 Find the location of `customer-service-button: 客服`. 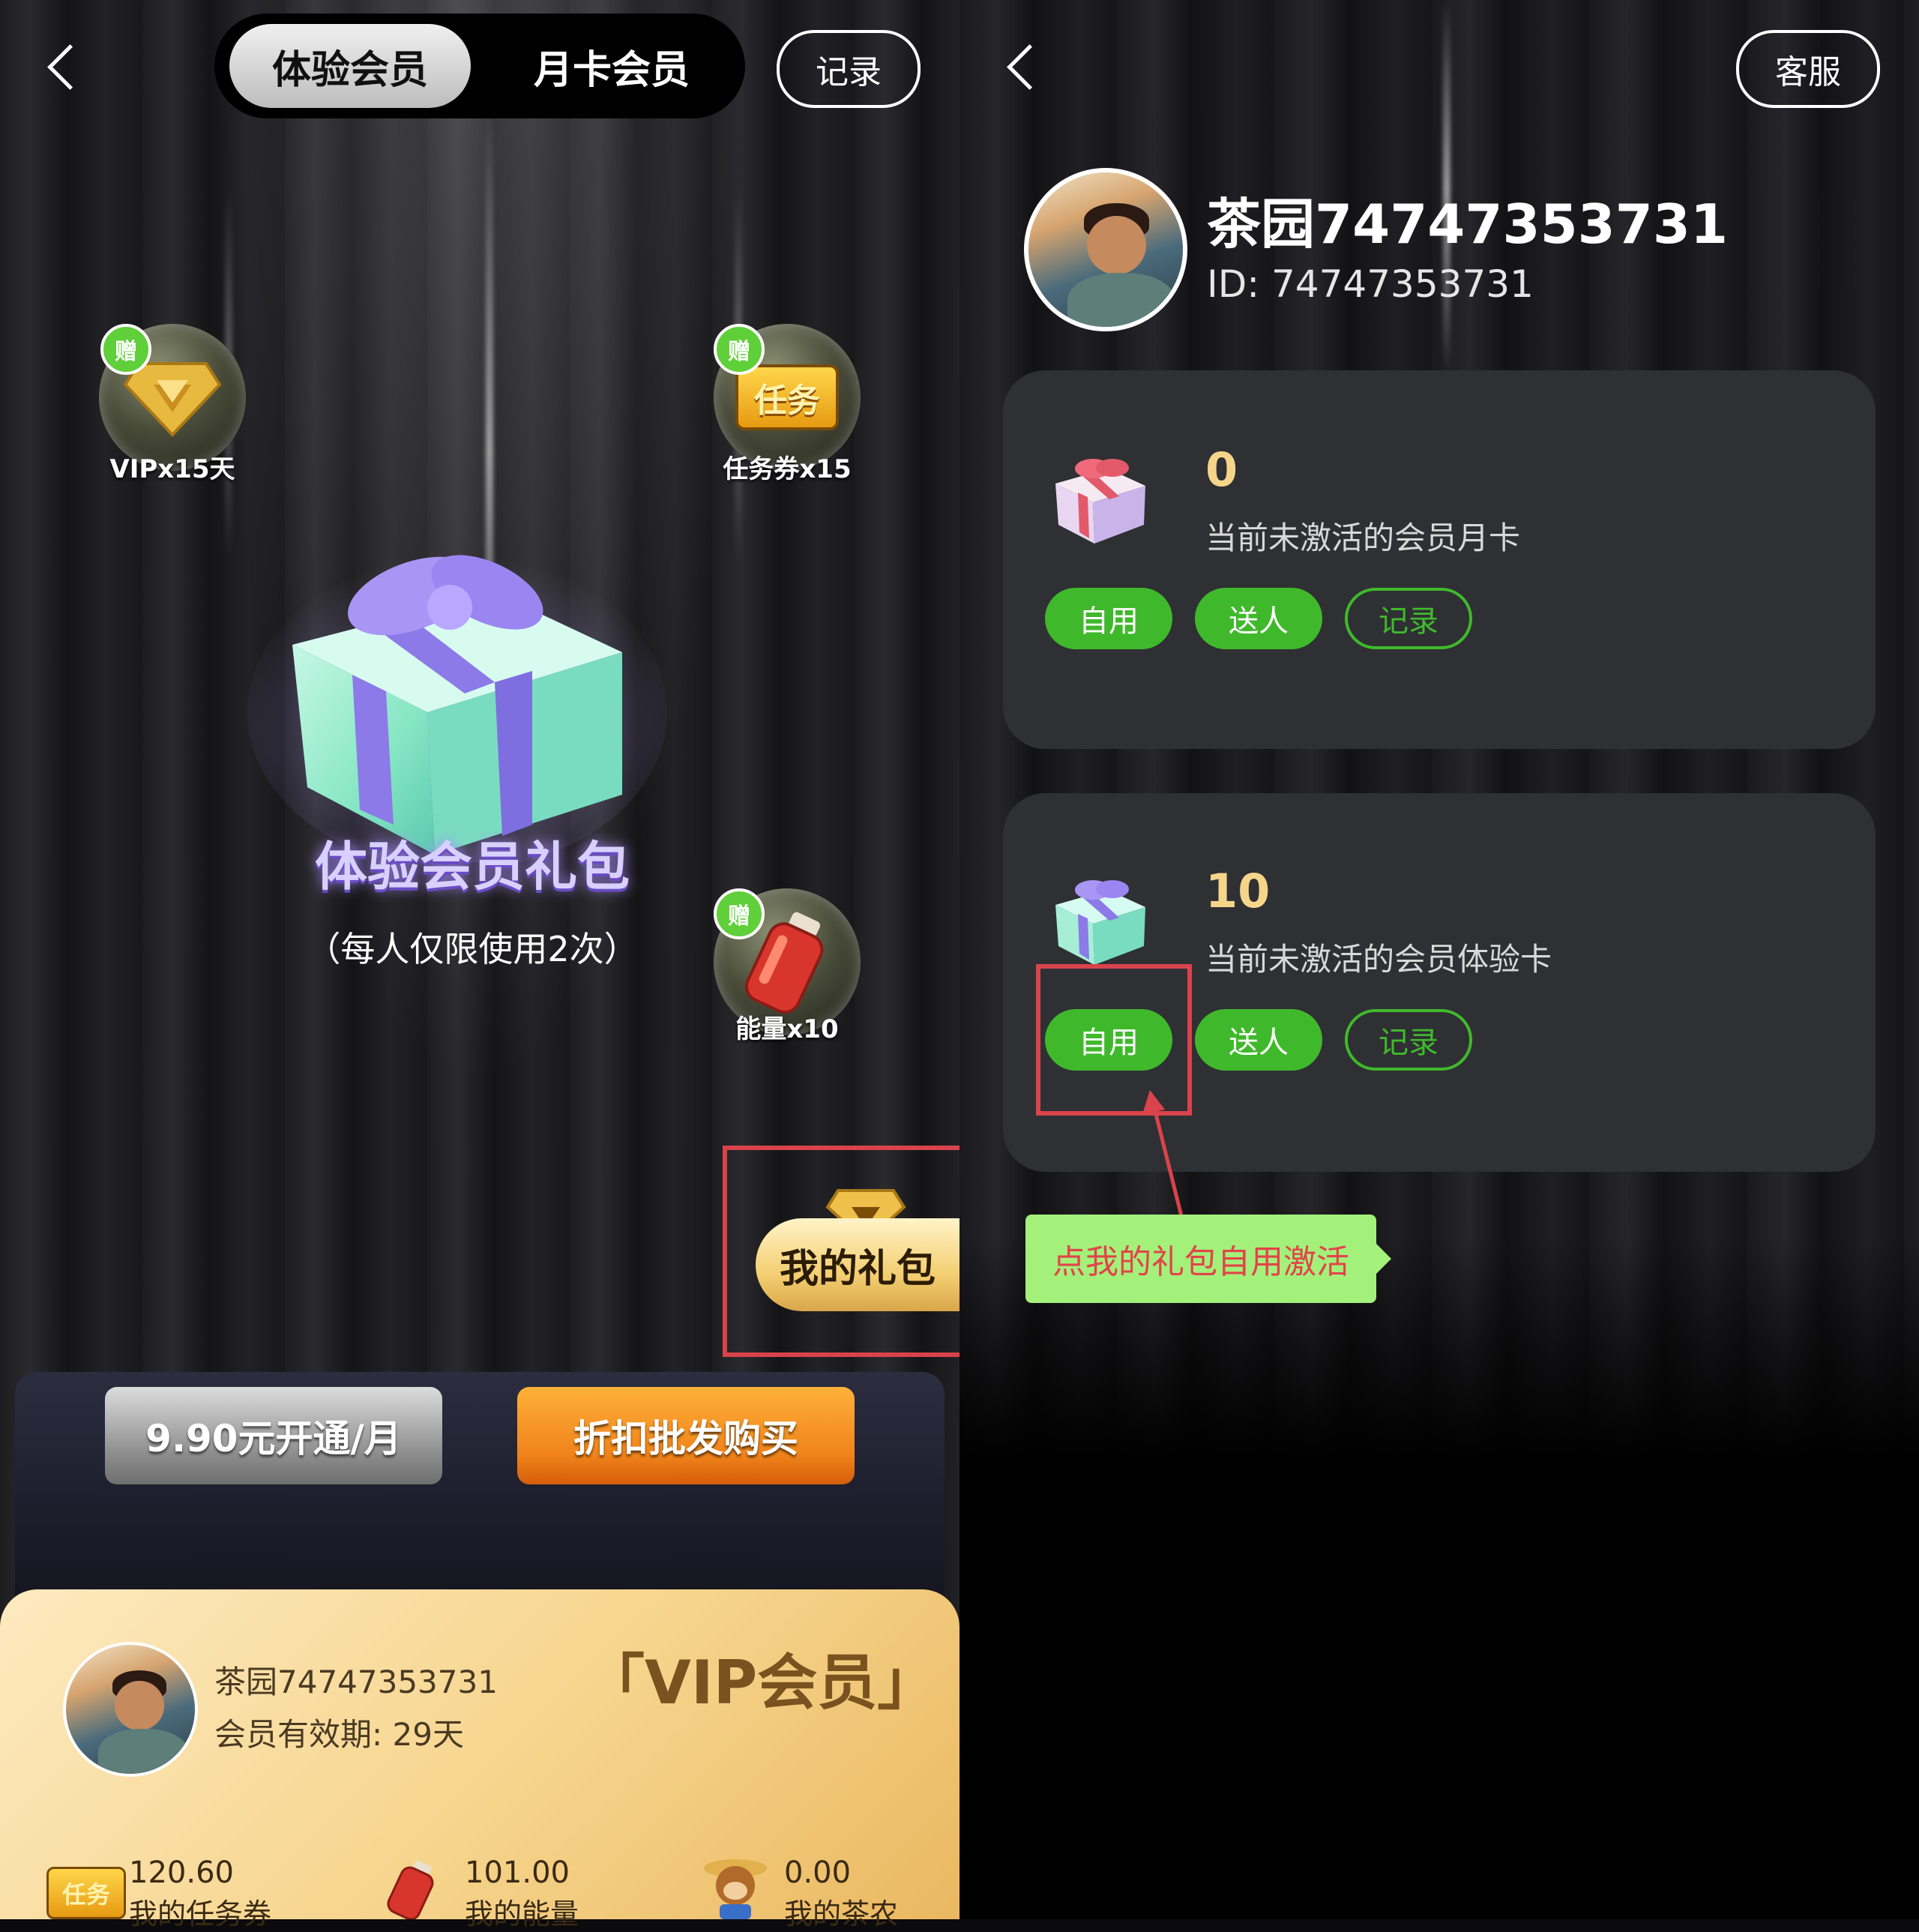

customer-service-button: 客服 is located at coordinates (1808, 69).